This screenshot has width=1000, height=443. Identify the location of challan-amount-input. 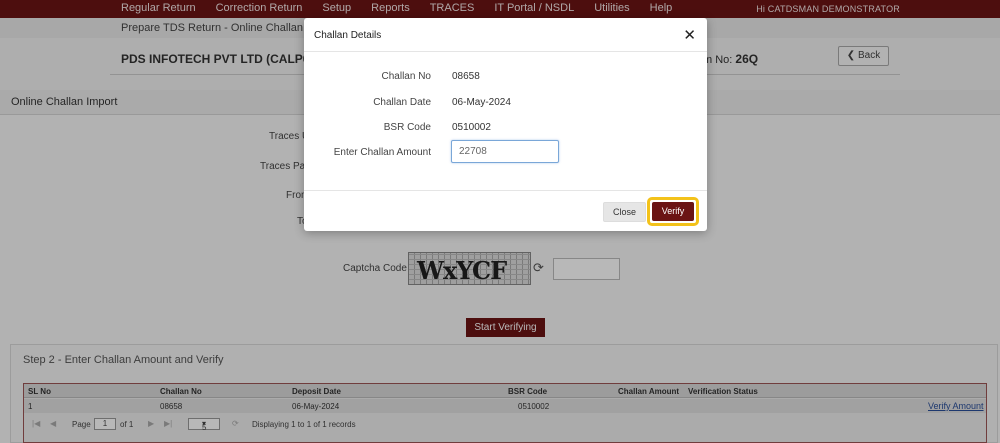
(505, 151).